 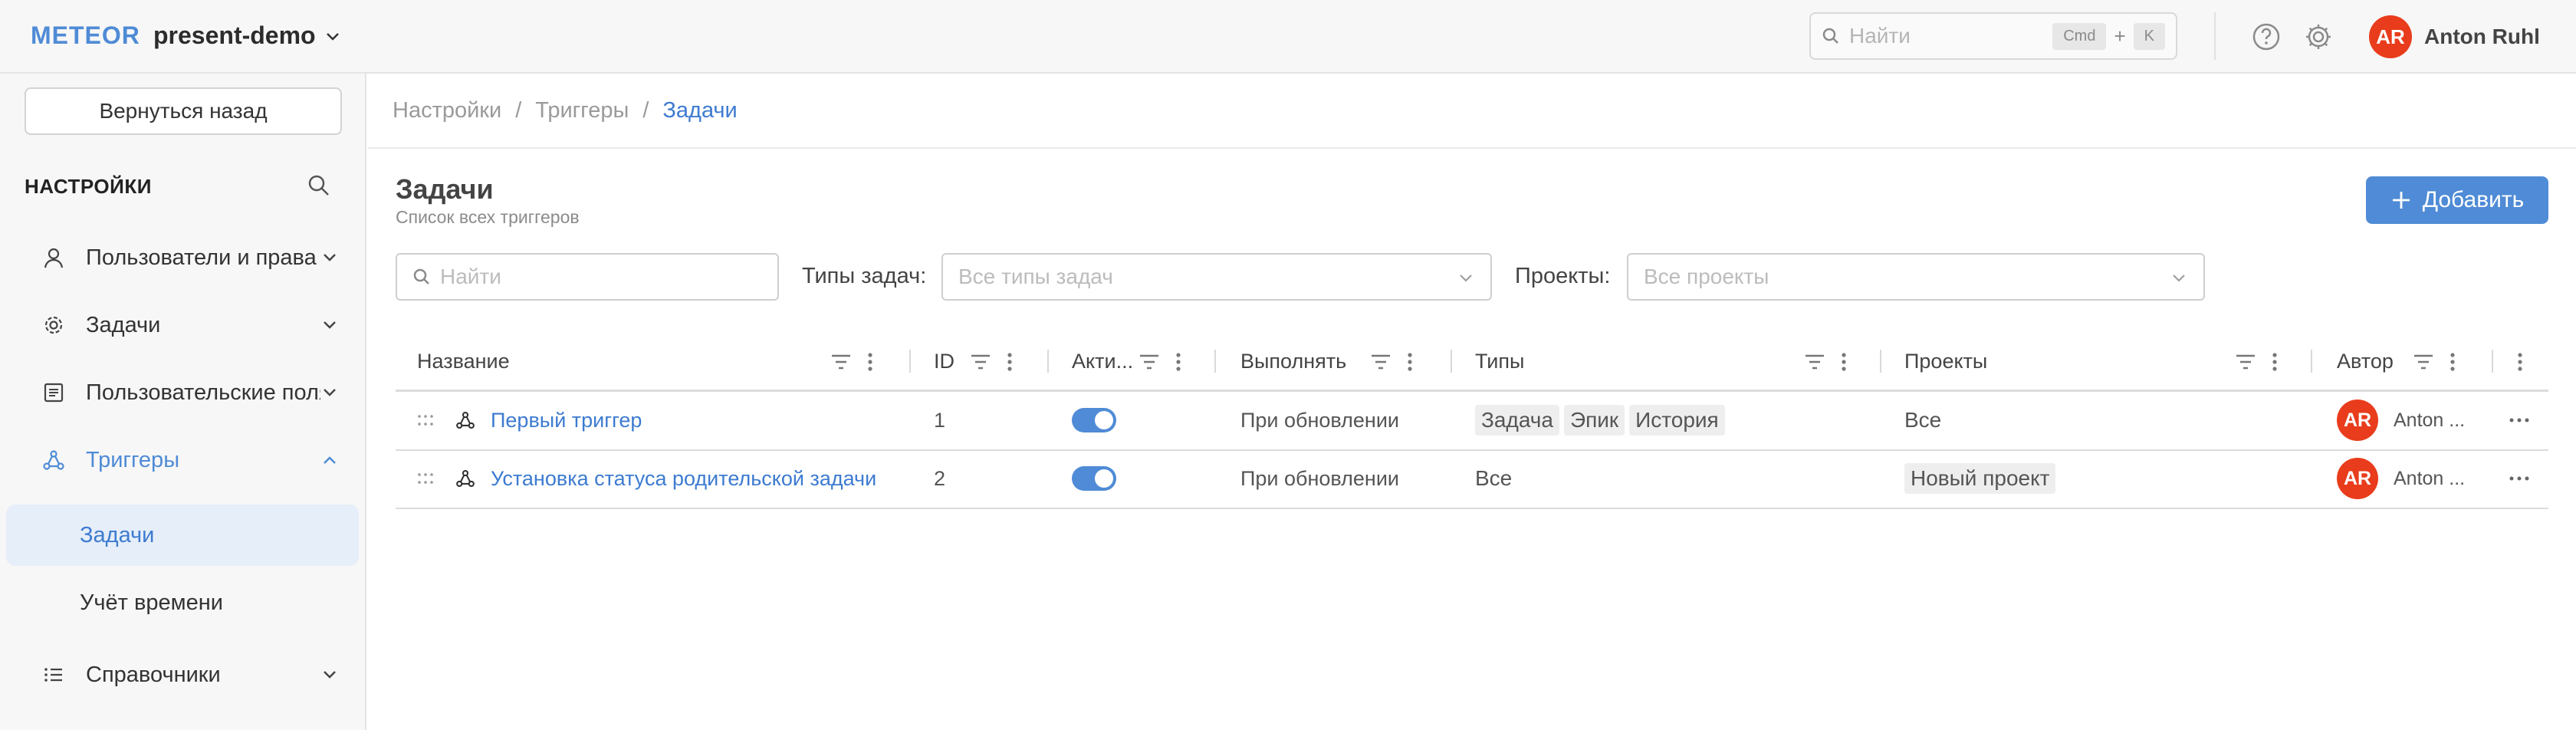 What do you see at coordinates (700, 110) in the screenshot?
I see `breadcrumb-current: Задачи` at bounding box center [700, 110].